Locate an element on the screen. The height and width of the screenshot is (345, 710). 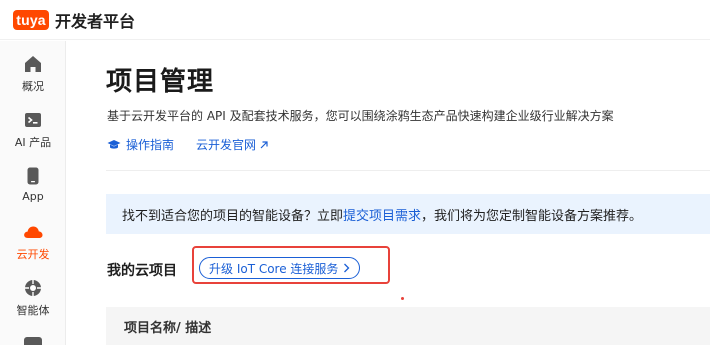
sidebar-item-app: App is located at coordinates (33, 184).